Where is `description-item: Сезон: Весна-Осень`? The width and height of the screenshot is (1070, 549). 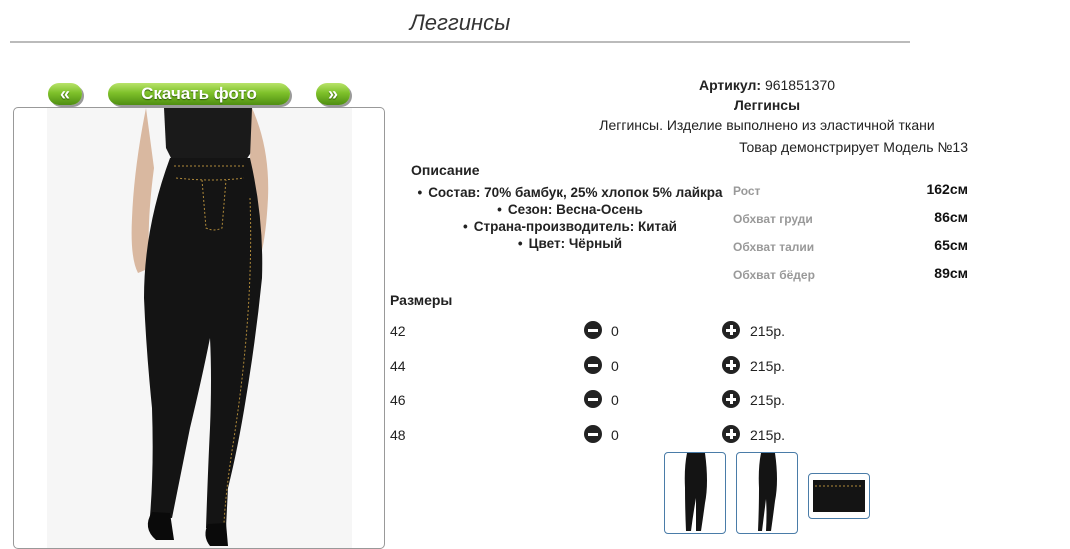 description-item: Сезон: Весна-Осень is located at coordinates (570, 209).